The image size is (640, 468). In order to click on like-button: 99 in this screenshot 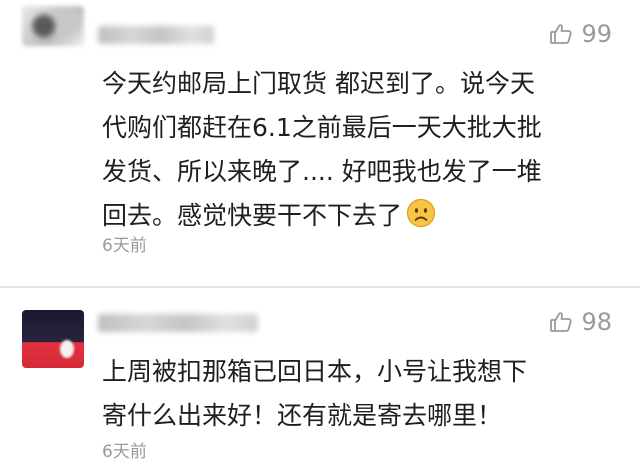, I will do `click(580, 34)`.